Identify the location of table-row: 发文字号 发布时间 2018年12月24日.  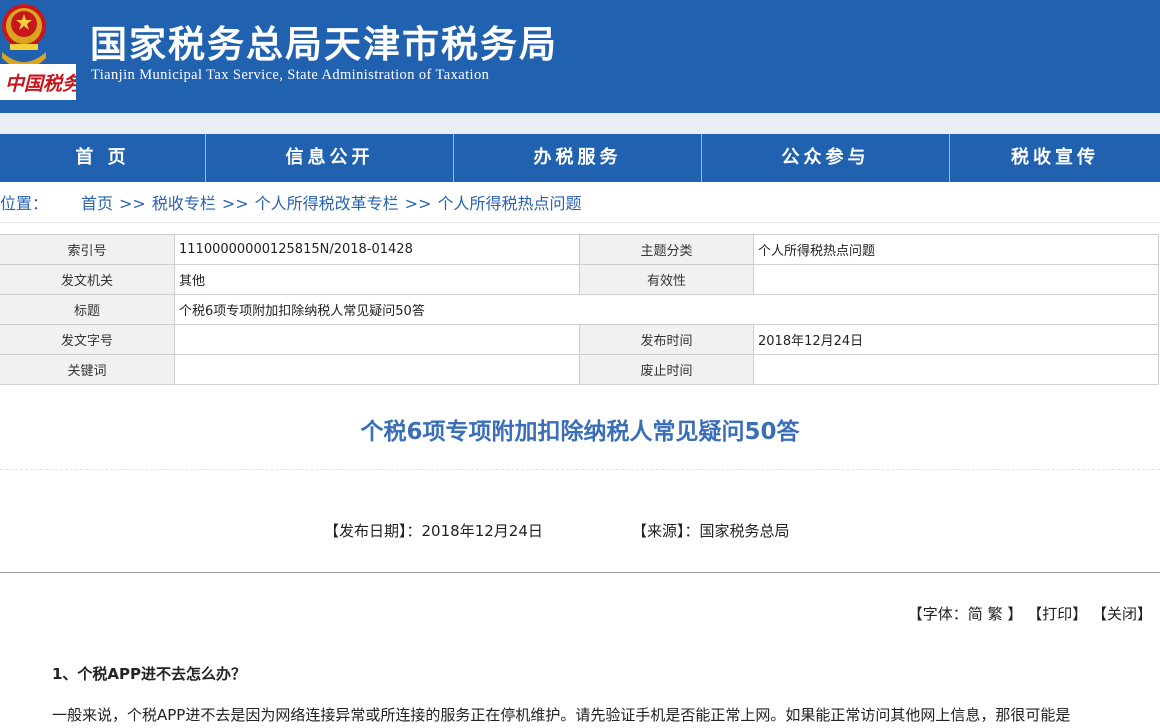
(579, 339).